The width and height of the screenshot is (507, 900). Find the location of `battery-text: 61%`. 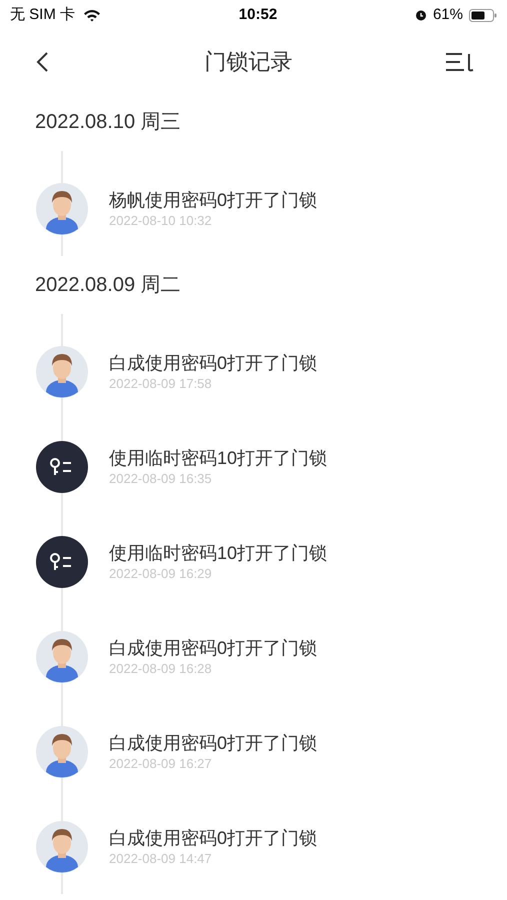

battery-text: 61% is located at coordinates (447, 14).